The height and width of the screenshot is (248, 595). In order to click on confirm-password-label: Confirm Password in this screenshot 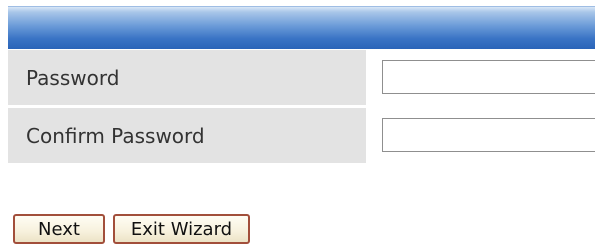, I will do `click(187, 136)`.